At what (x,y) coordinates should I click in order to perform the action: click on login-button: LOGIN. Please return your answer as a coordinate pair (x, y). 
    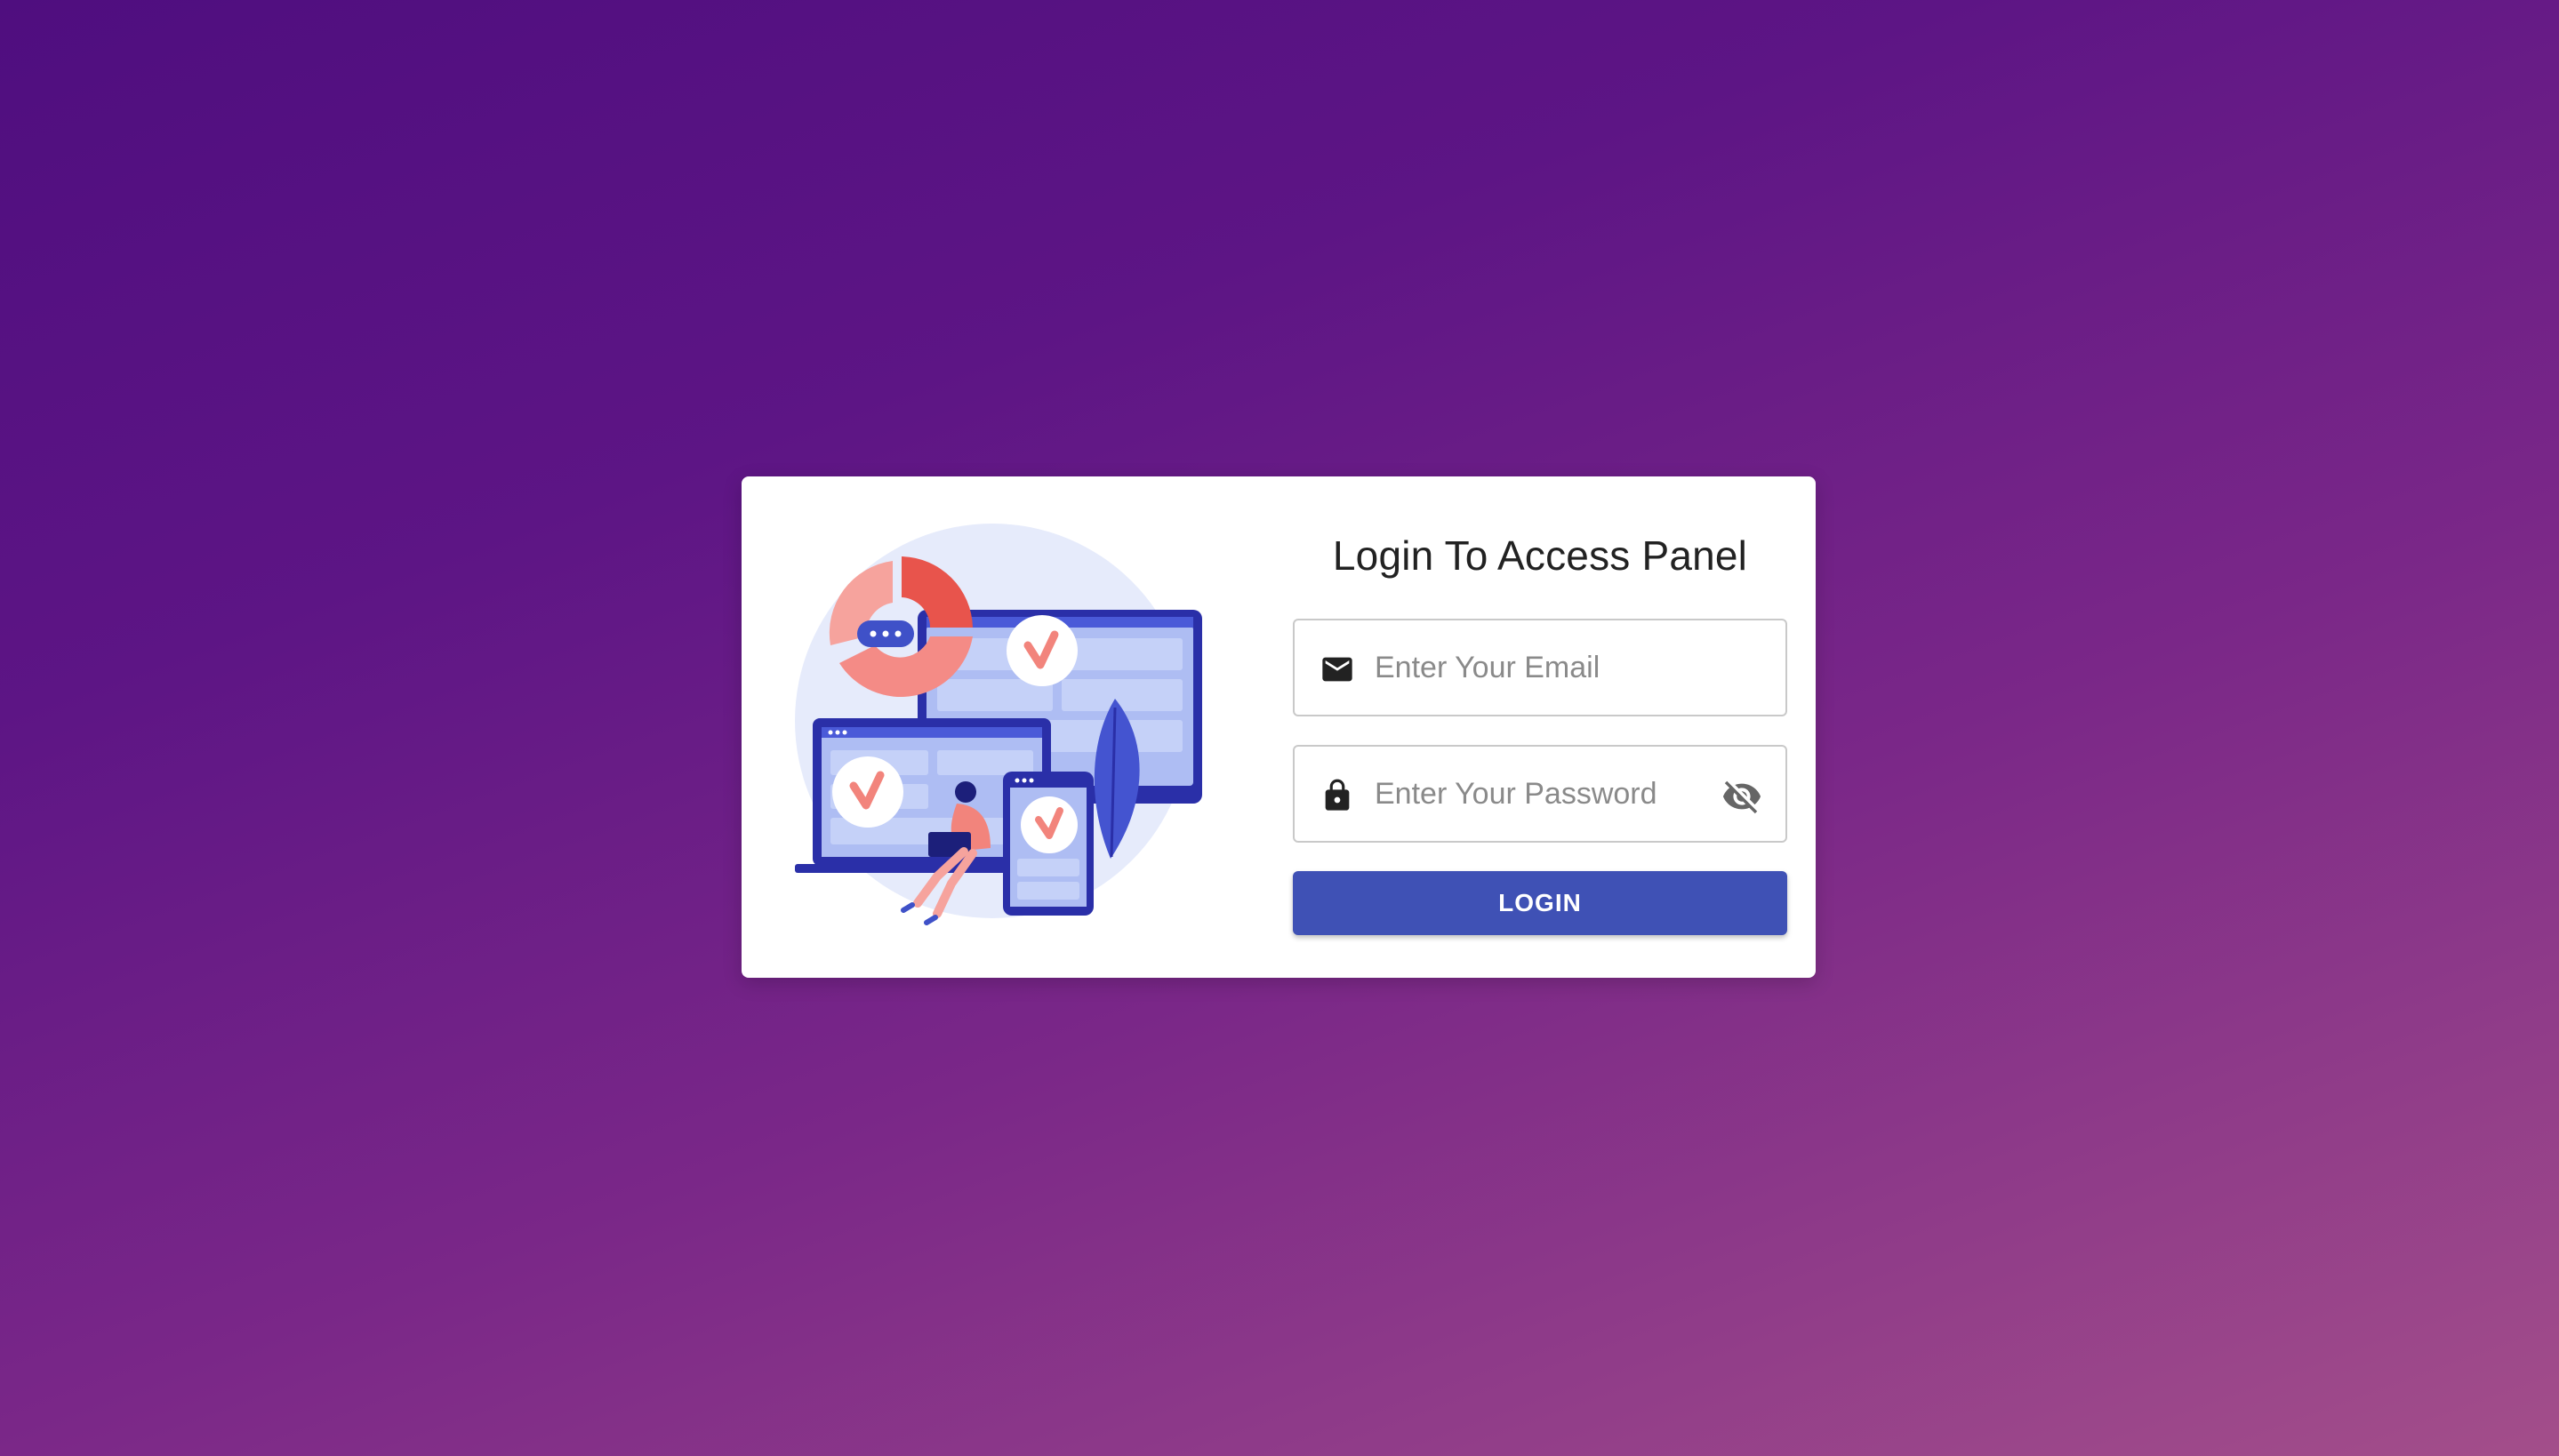
    Looking at the image, I should click on (1540, 903).